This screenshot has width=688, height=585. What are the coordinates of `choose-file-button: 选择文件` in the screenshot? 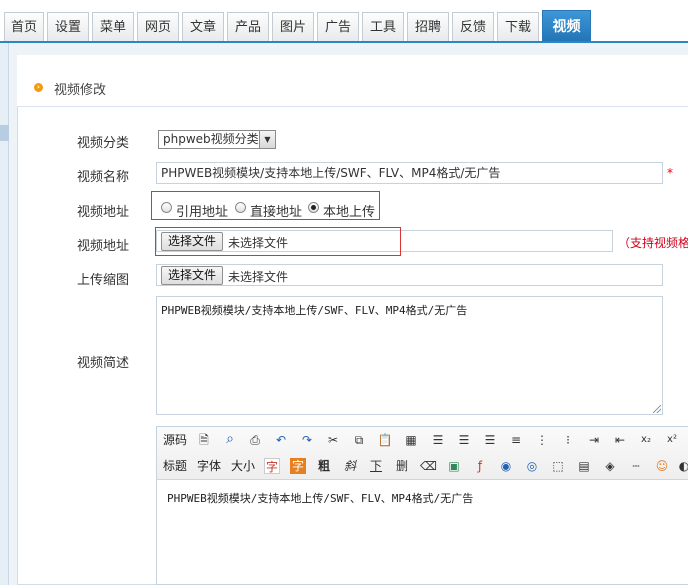 It's located at (192, 241).